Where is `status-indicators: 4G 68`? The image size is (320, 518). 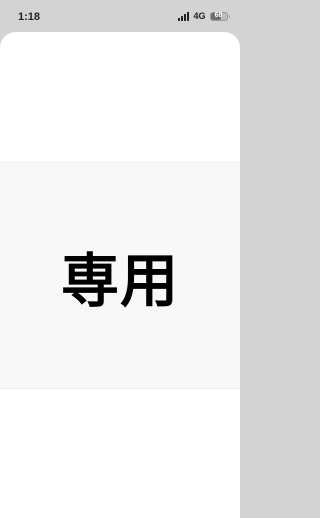 status-indicators: 4G 68 is located at coordinates (204, 16).